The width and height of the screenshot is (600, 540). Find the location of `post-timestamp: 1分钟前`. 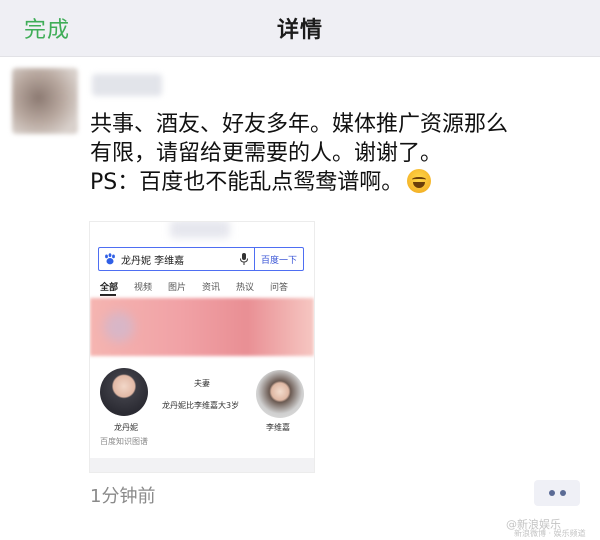

post-timestamp: 1分钟前 is located at coordinates (123, 496).